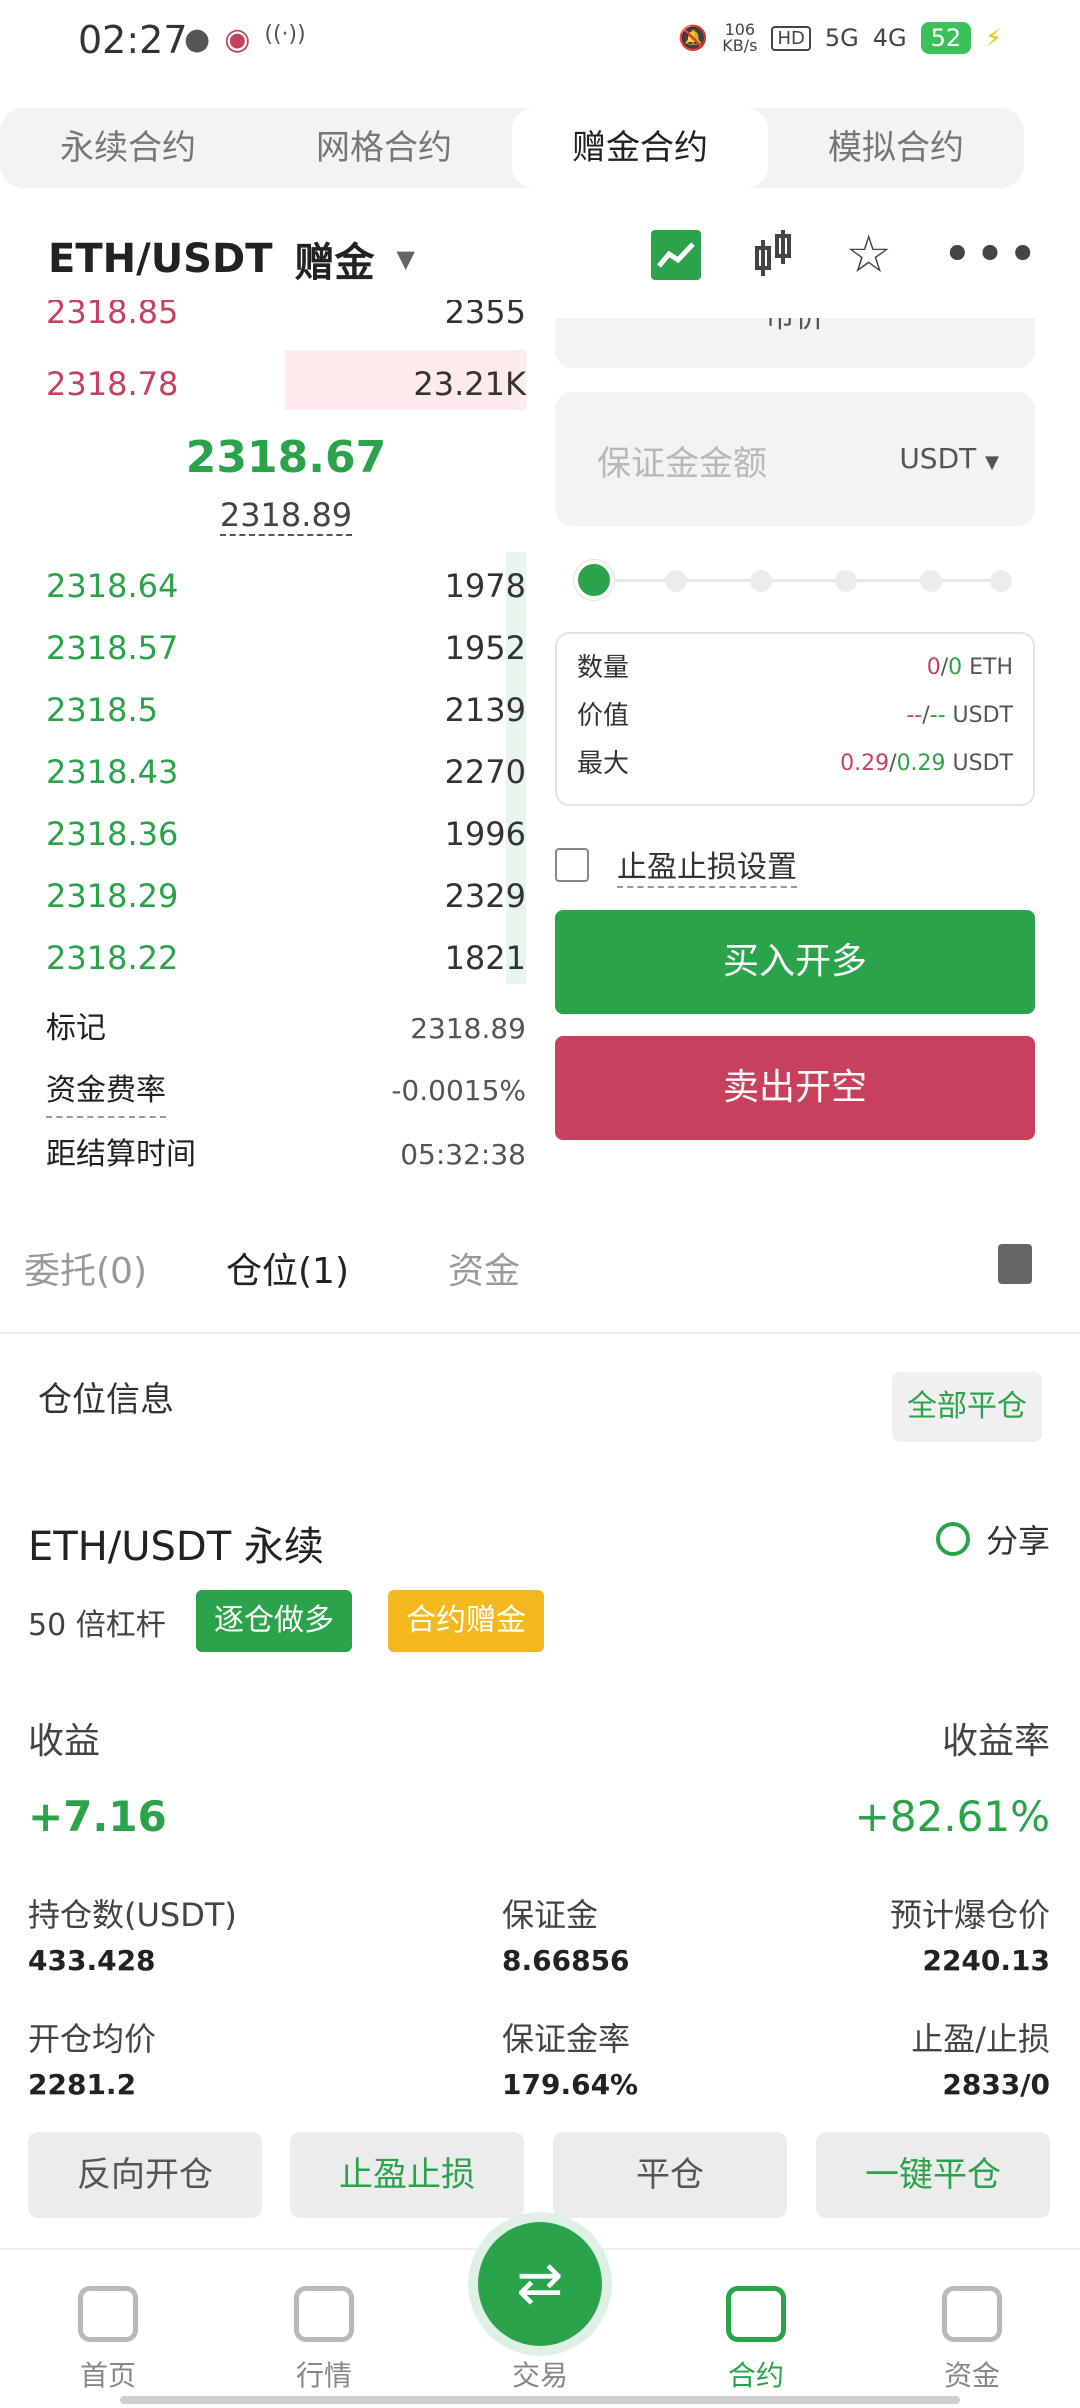 This screenshot has width=1080, height=2408. Describe the element at coordinates (286, 516) in the screenshot. I see `mark-price: 2318.89` at that location.